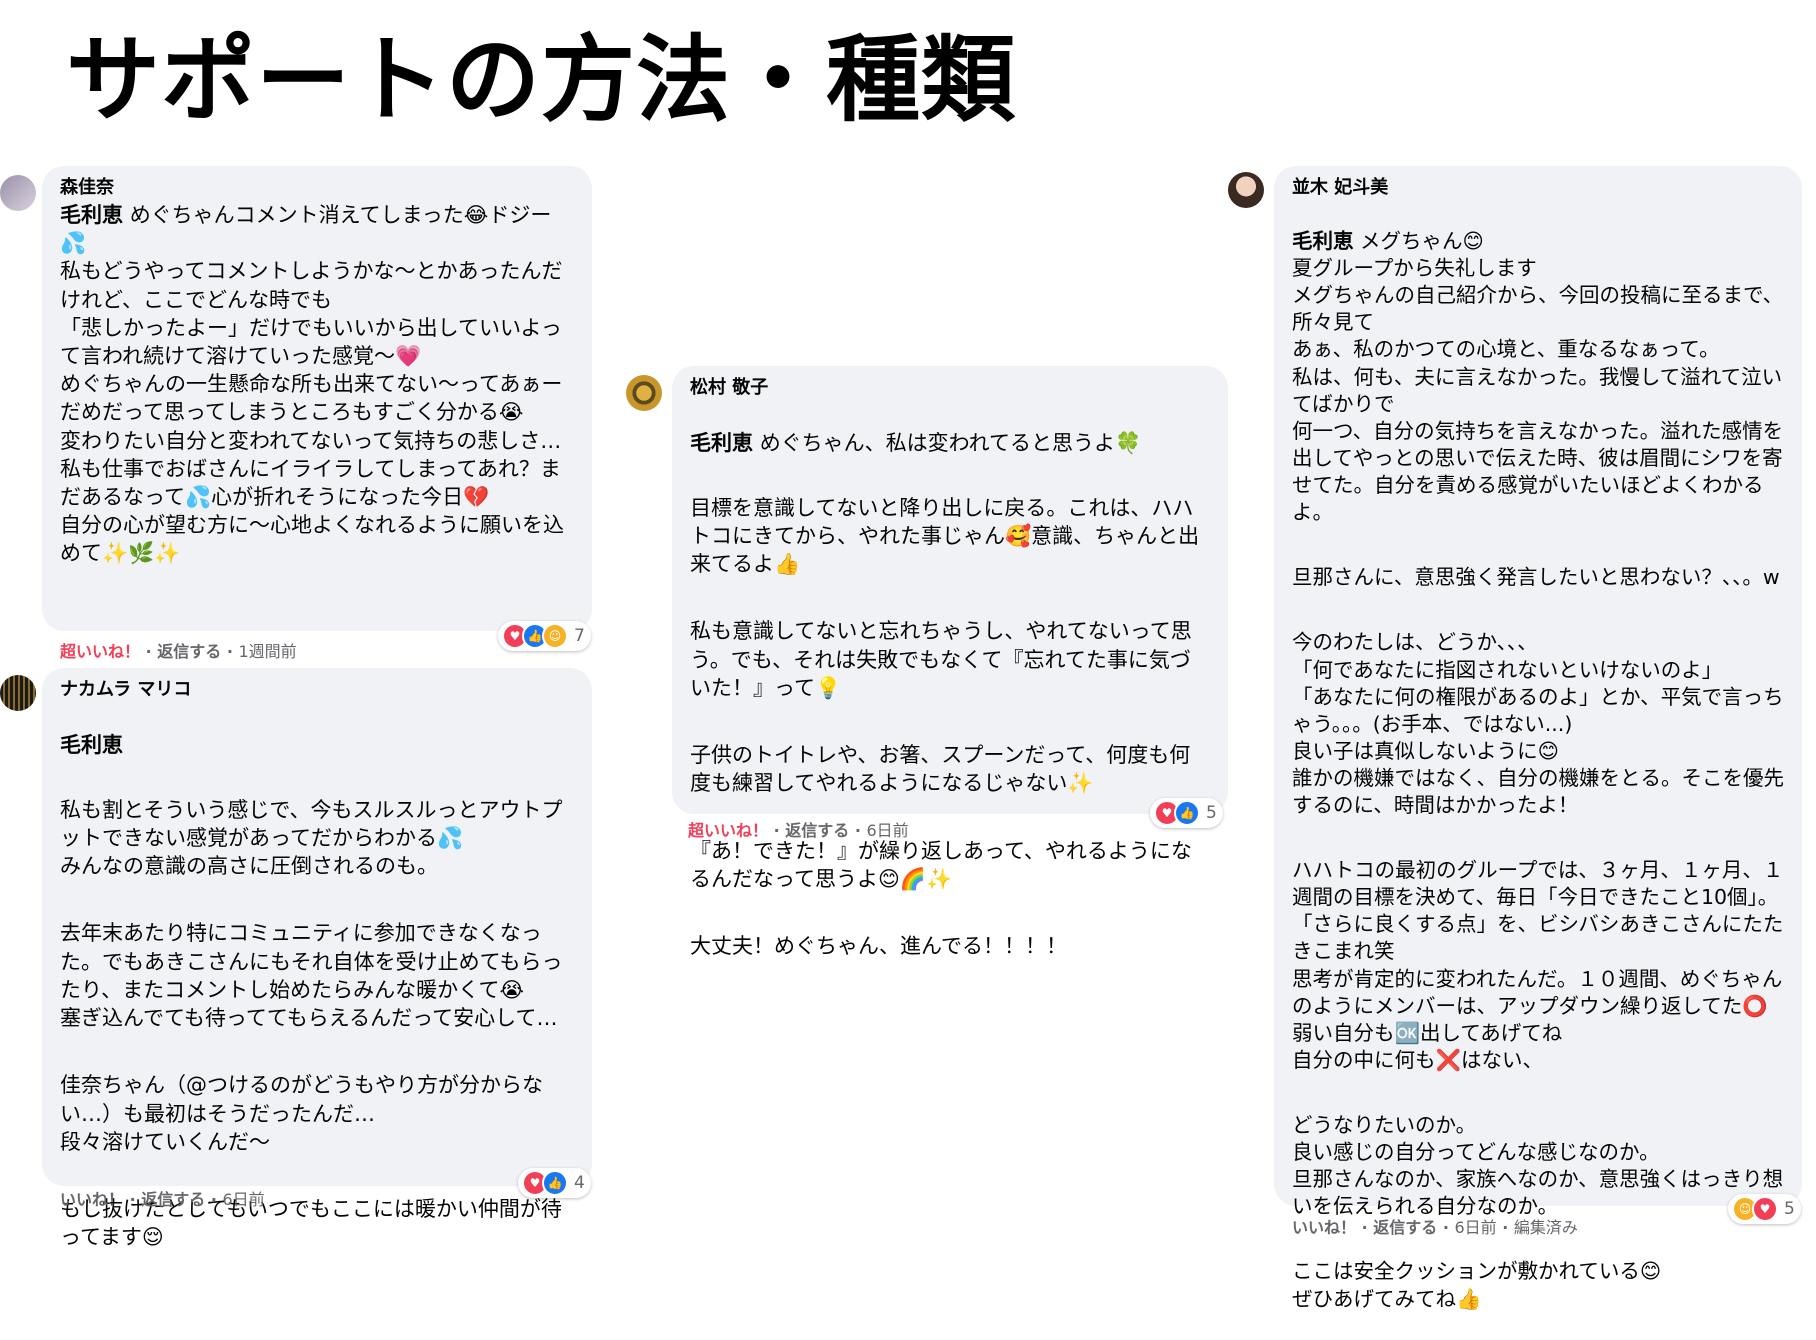 The image size is (1816, 1340). What do you see at coordinates (950, 388) in the screenshot?
I see `comment-author: 松村 敬子` at bounding box center [950, 388].